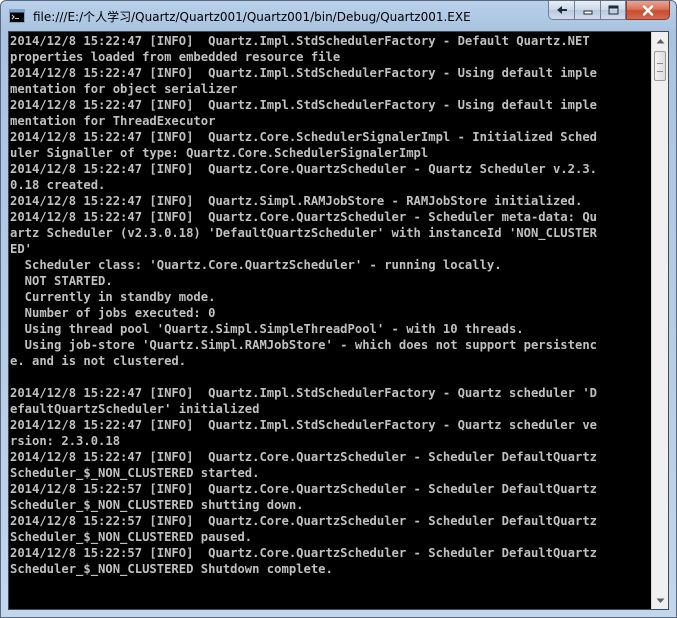  What do you see at coordinates (17, 16) in the screenshot?
I see `console-app-icon` at bounding box center [17, 16].